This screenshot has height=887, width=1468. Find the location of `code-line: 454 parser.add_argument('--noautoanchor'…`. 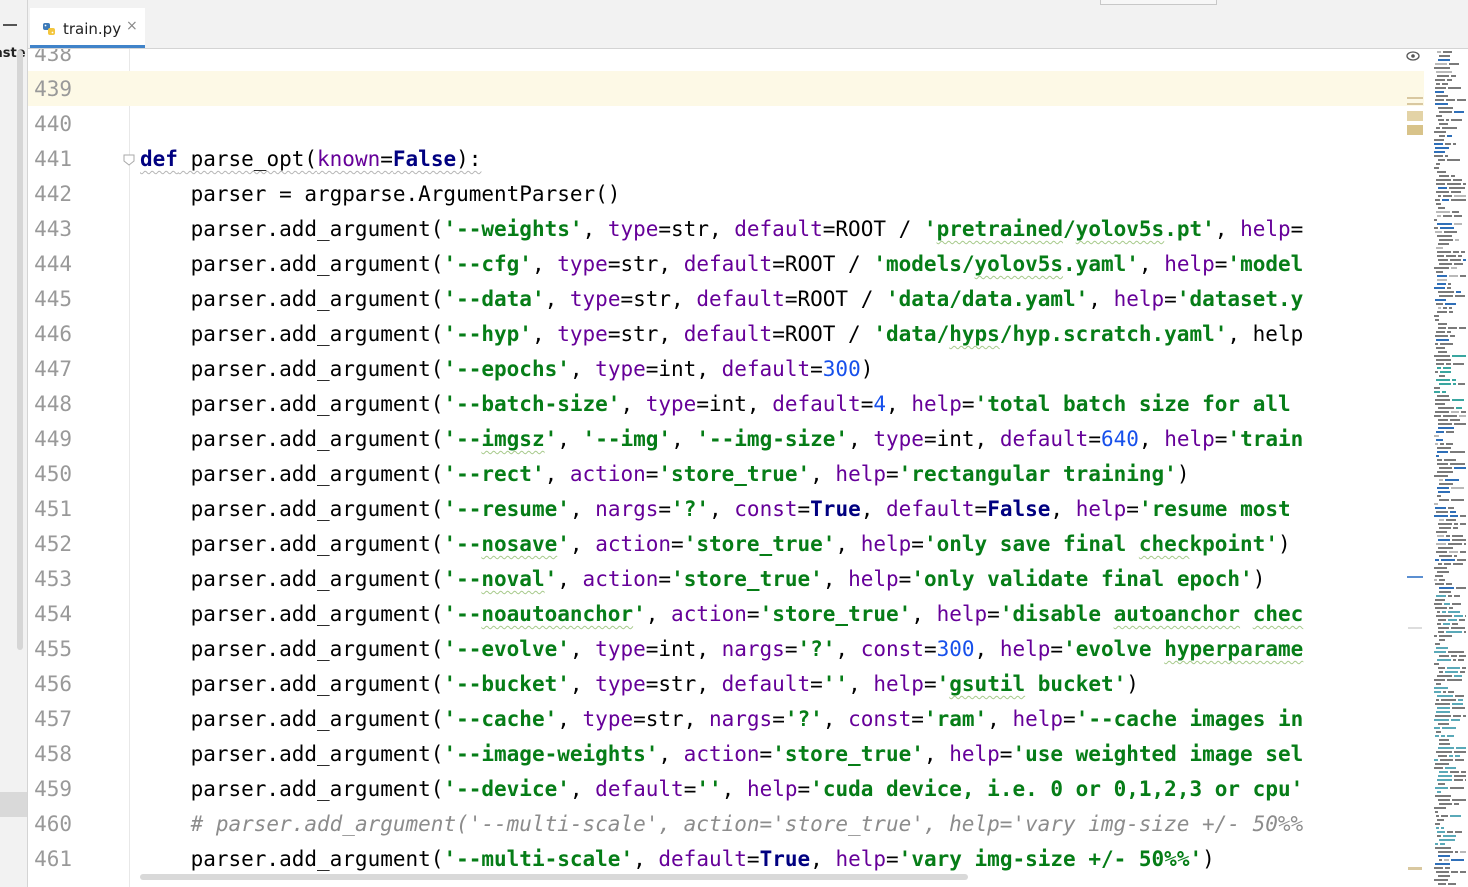

code-line: 454 parser.add_argument('--noautoanchor'… is located at coordinates (748, 614).